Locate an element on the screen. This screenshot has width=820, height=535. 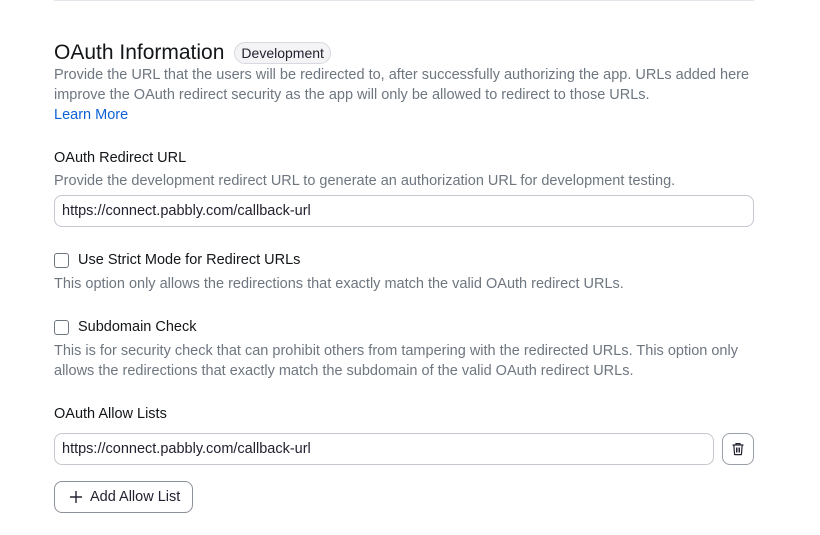
strict-mode-checkbox is located at coordinates (61, 260).